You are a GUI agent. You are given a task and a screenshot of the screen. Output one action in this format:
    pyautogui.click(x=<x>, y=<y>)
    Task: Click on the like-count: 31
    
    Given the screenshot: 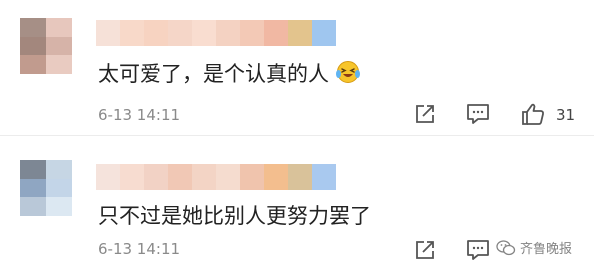 What is the action you would take?
    pyautogui.click(x=566, y=115)
    